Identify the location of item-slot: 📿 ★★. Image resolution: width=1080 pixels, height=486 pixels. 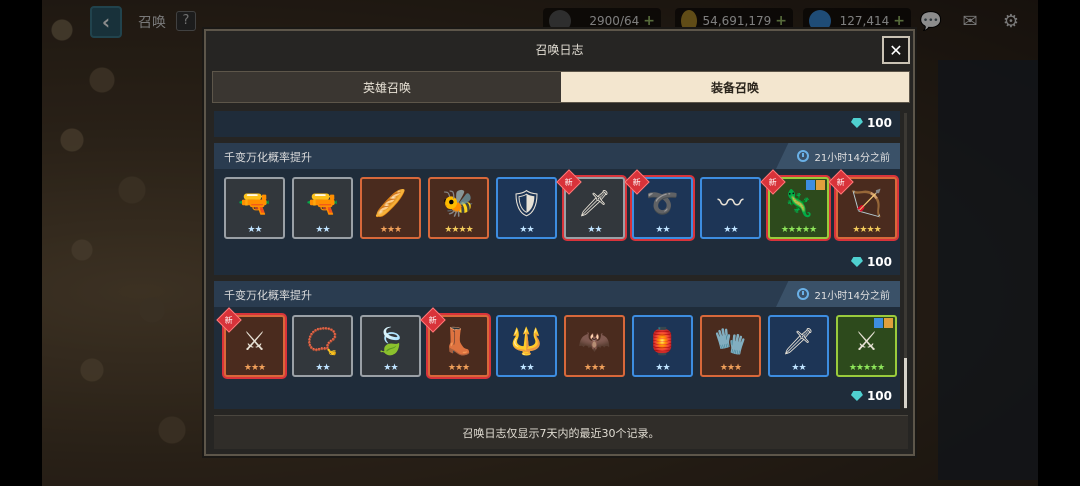
(322, 346).